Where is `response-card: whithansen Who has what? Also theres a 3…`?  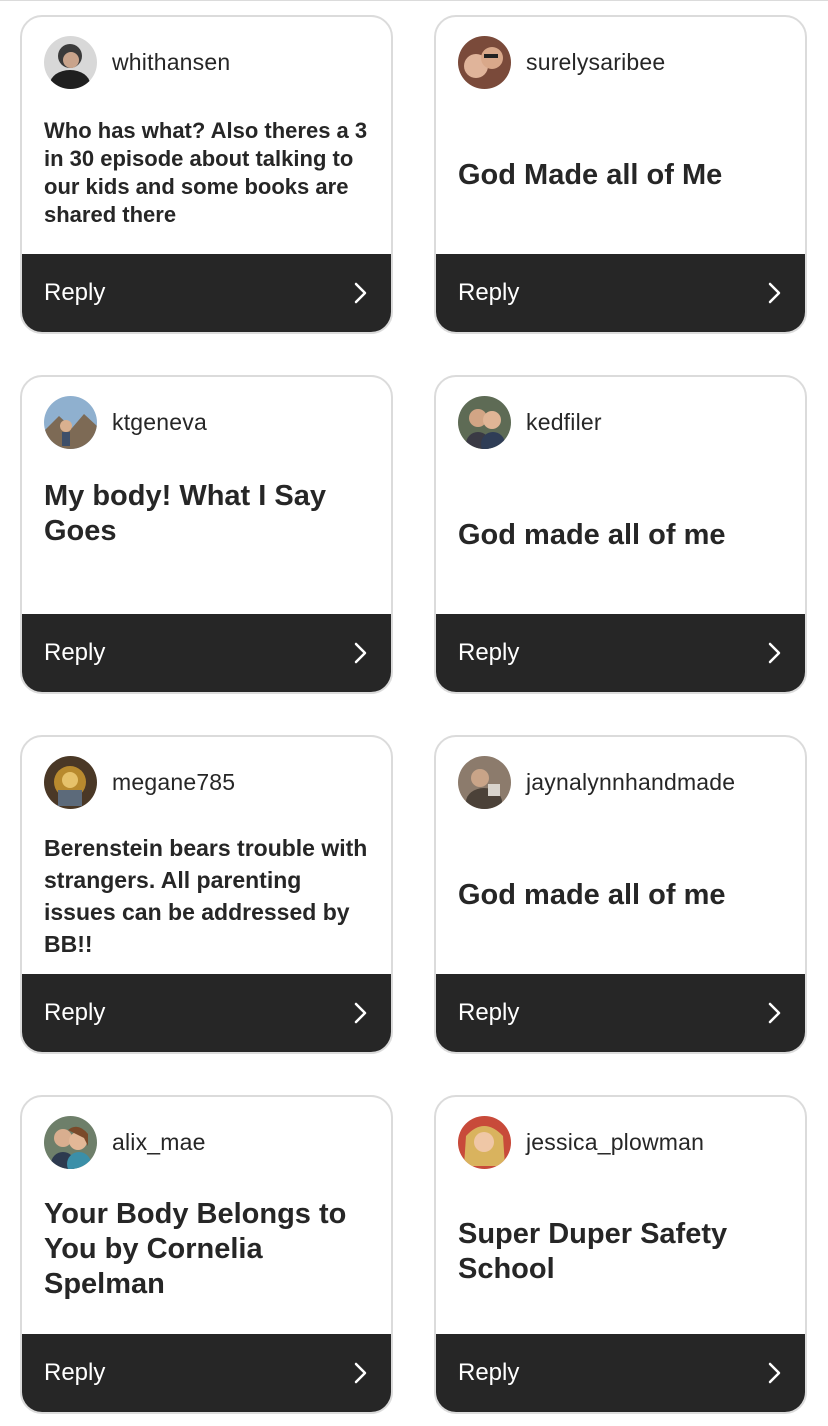 response-card: whithansen Who has what? Also theres a 3… is located at coordinates (206, 174).